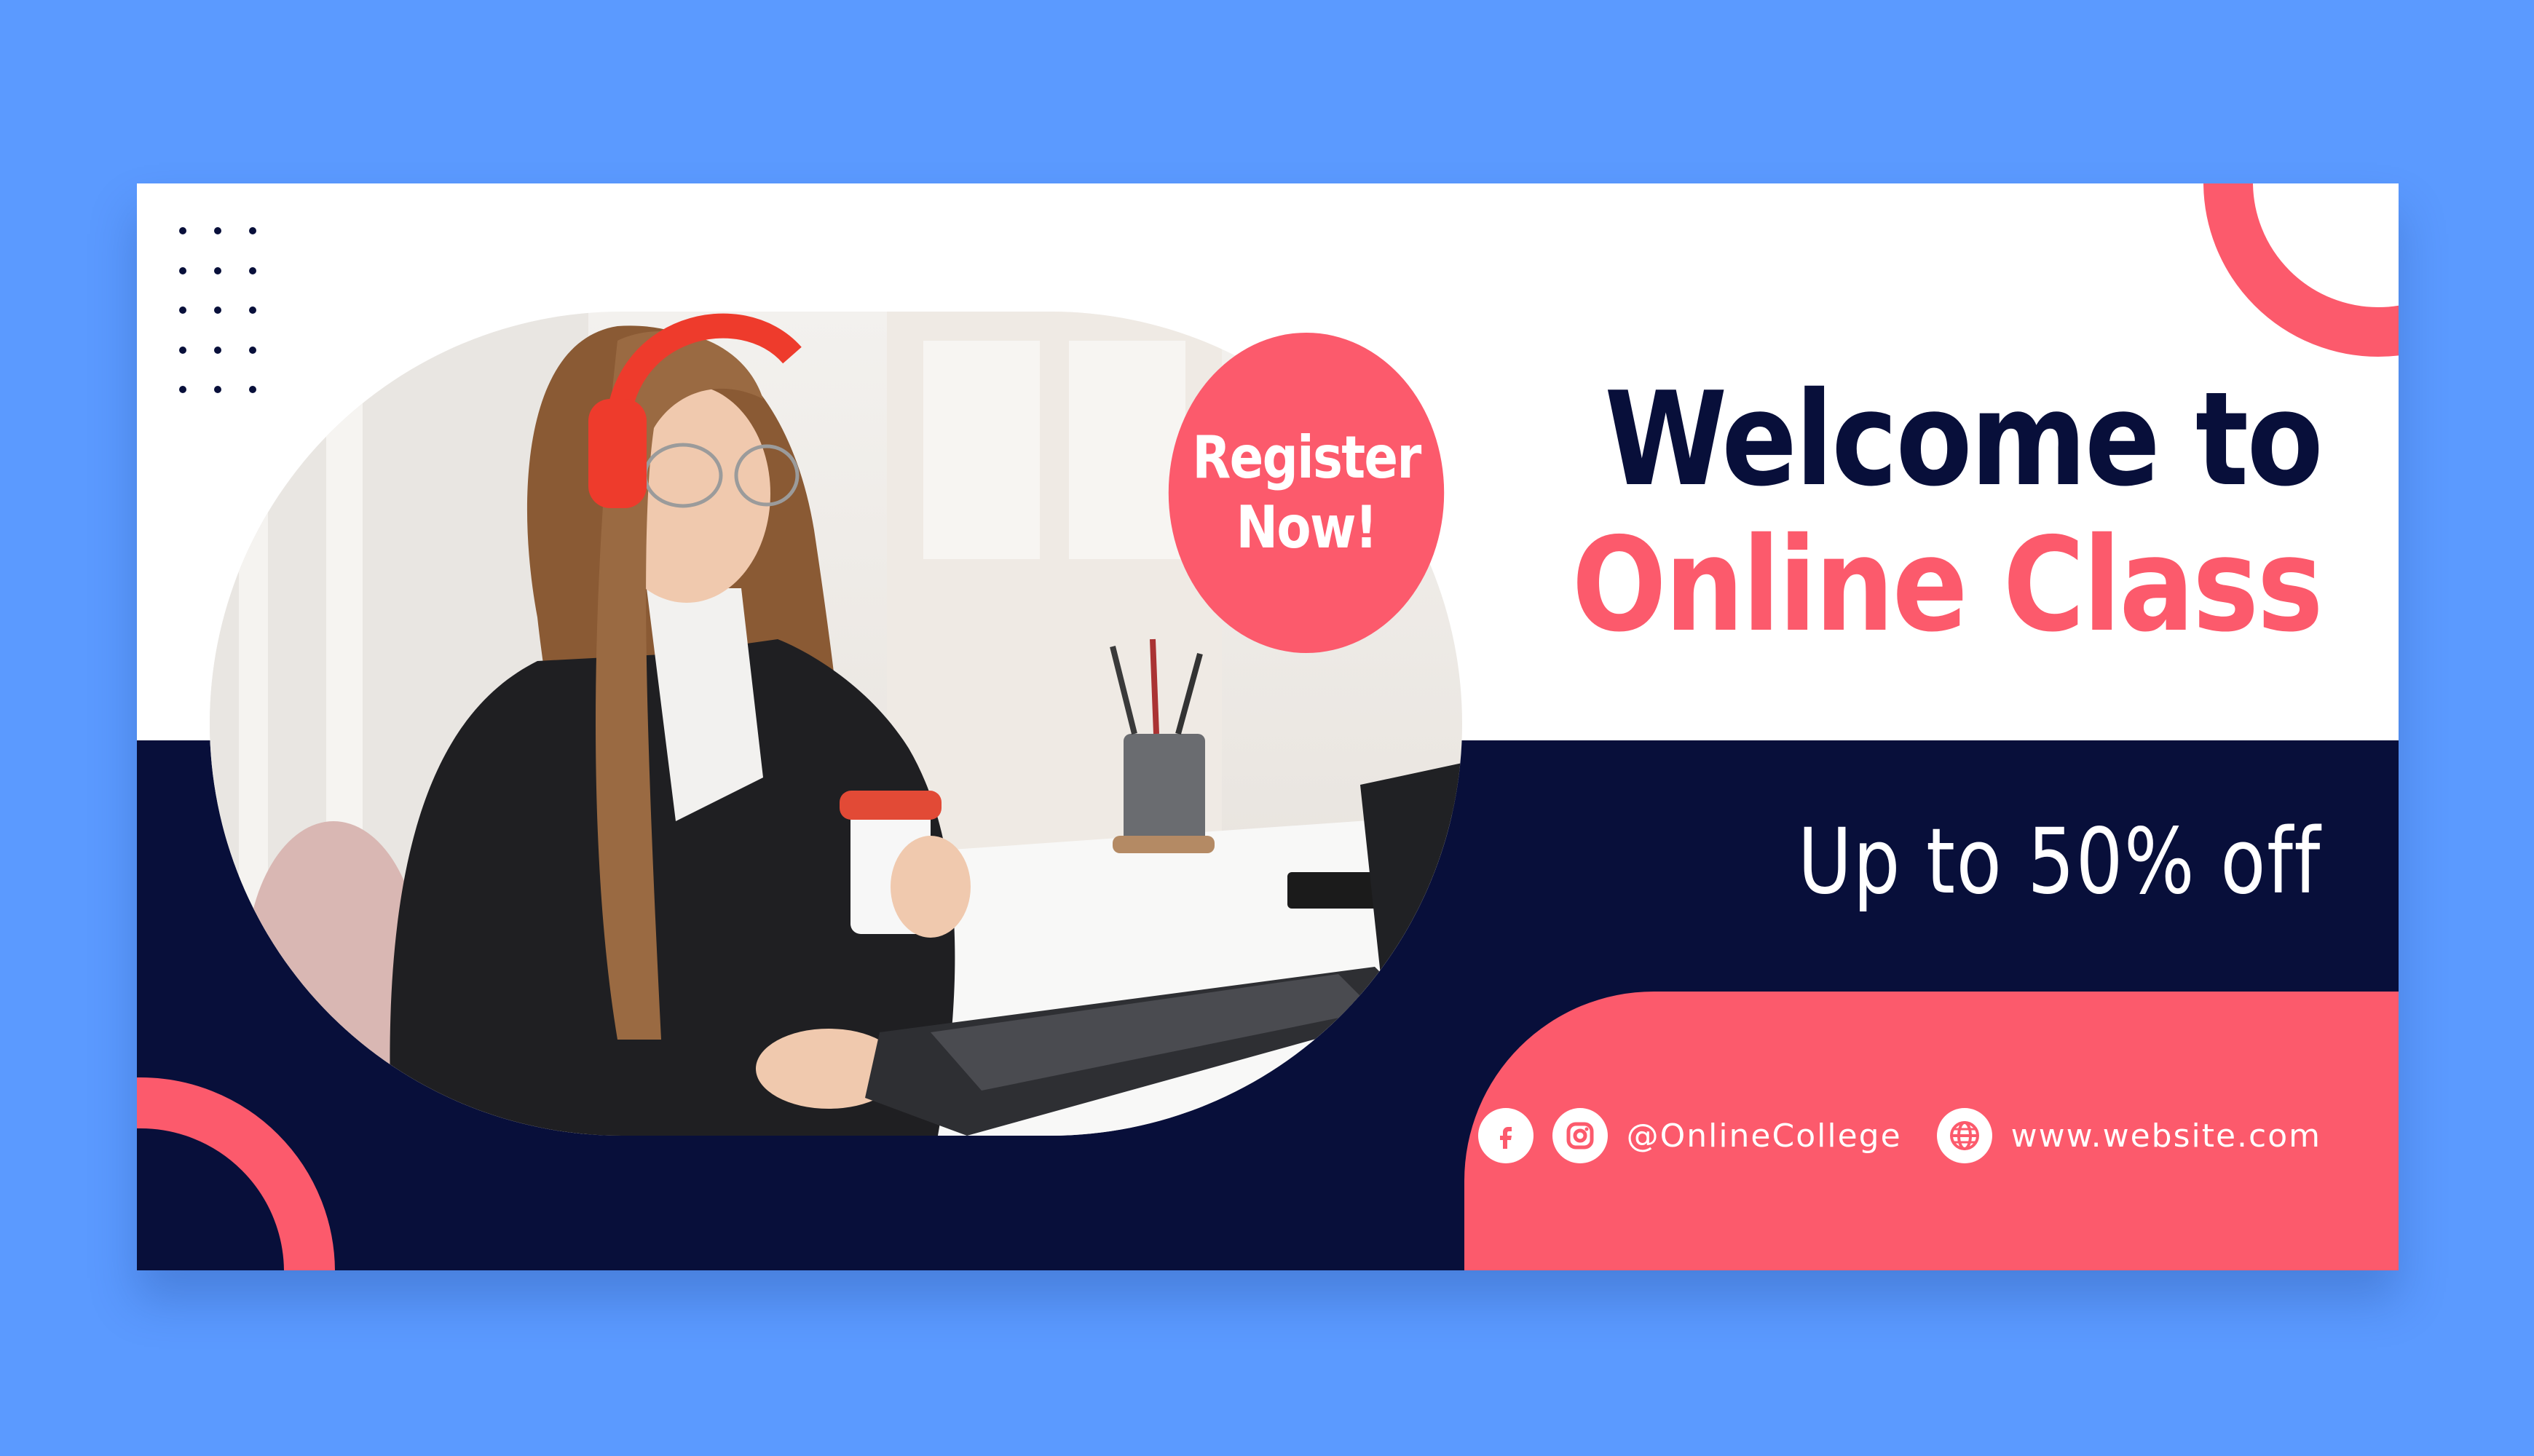 The image size is (2534, 1456). What do you see at coordinates (1505, 1135) in the screenshot?
I see `facebook-icon` at bounding box center [1505, 1135].